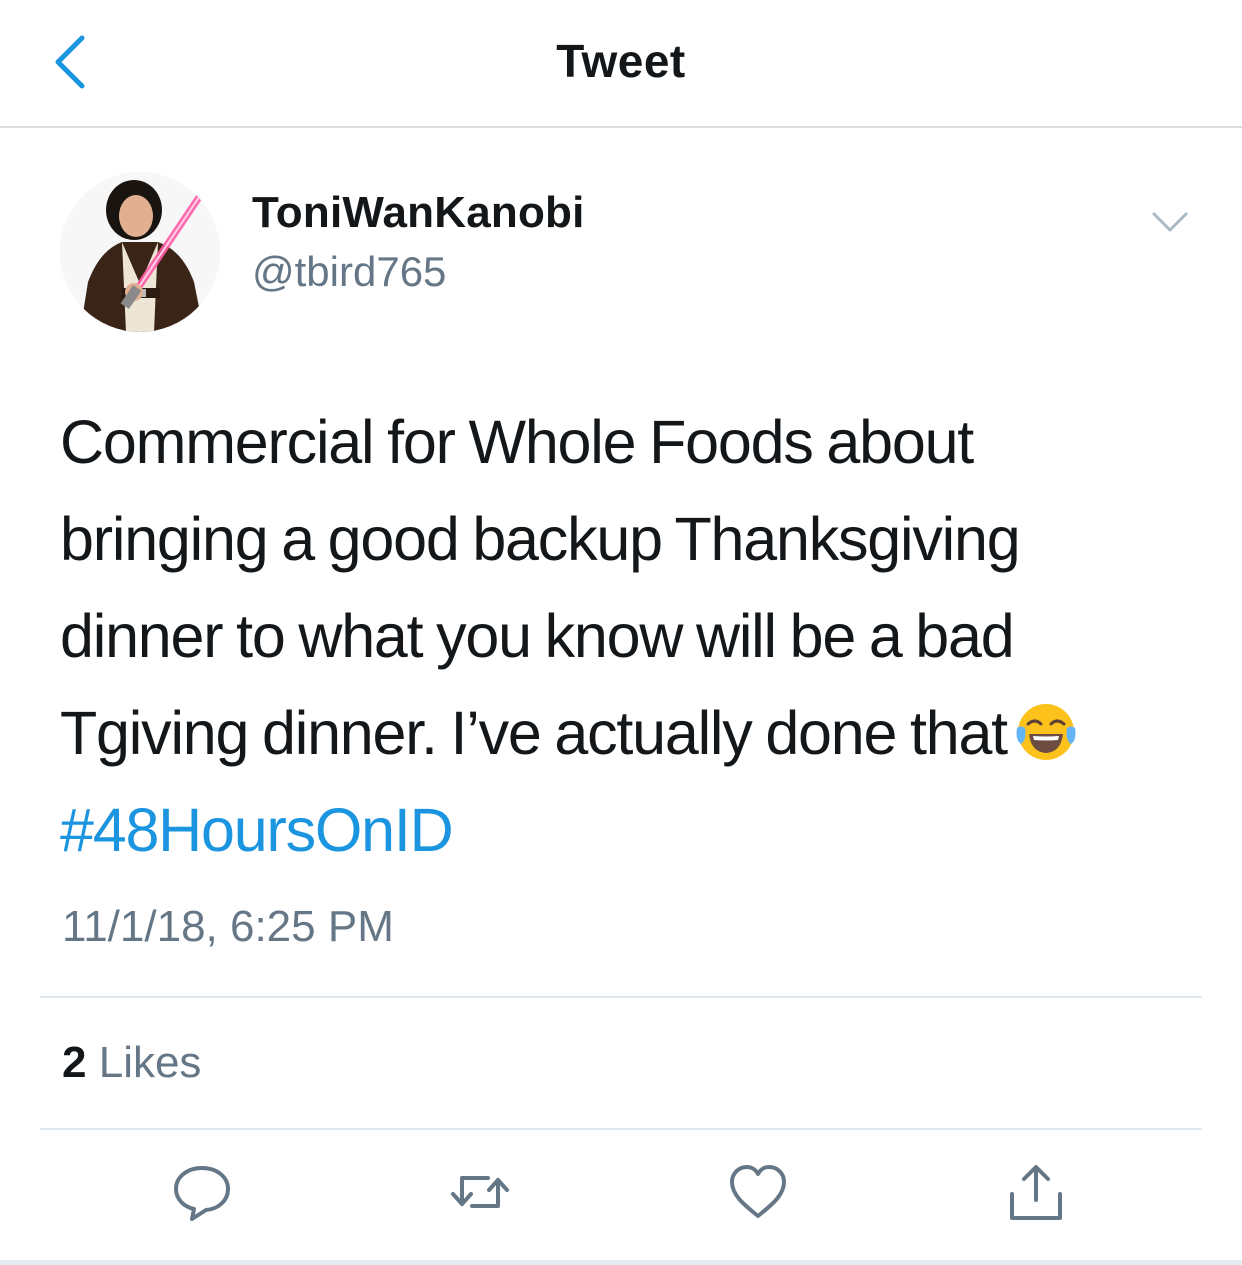  Describe the element at coordinates (621, 61) in the screenshot. I see `page-title: Tweet` at that location.